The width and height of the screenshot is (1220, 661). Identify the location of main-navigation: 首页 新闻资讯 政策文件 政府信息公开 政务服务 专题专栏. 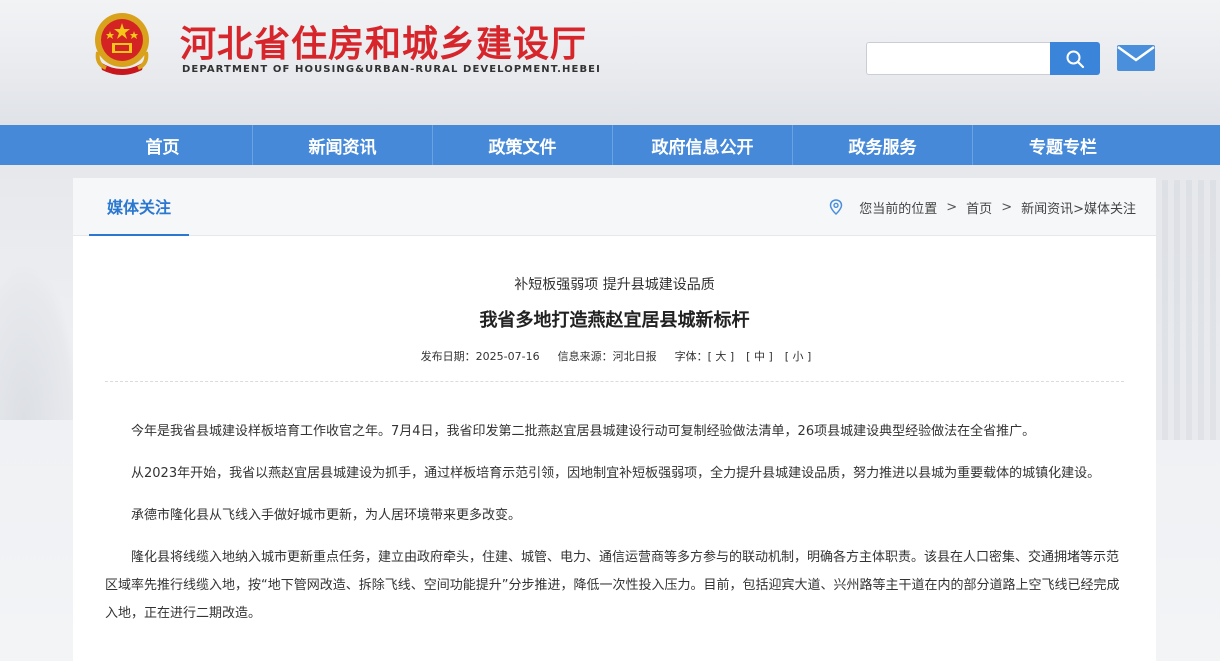
(610, 145).